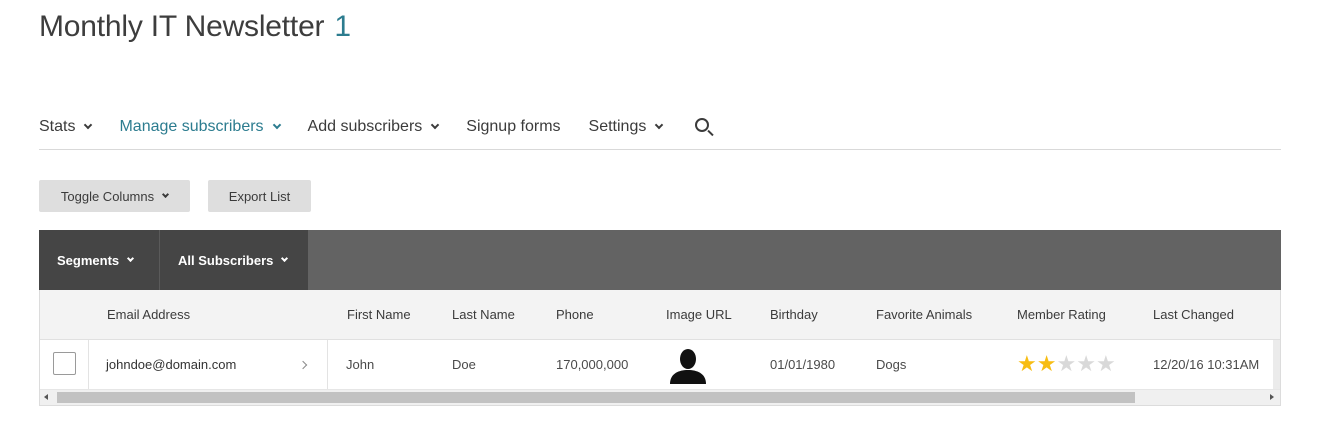 The image size is (1320, 440). Describe the element at coordinates (226, 260) in the screenshot. I see `all-subscribers-label: All Subscribers` at that location.